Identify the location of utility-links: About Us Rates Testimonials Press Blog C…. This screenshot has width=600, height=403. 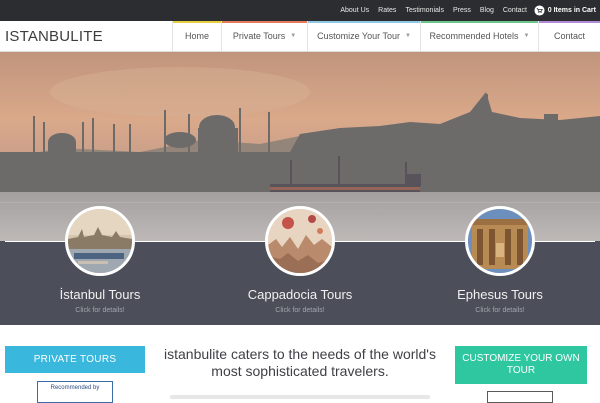
(429, 10).